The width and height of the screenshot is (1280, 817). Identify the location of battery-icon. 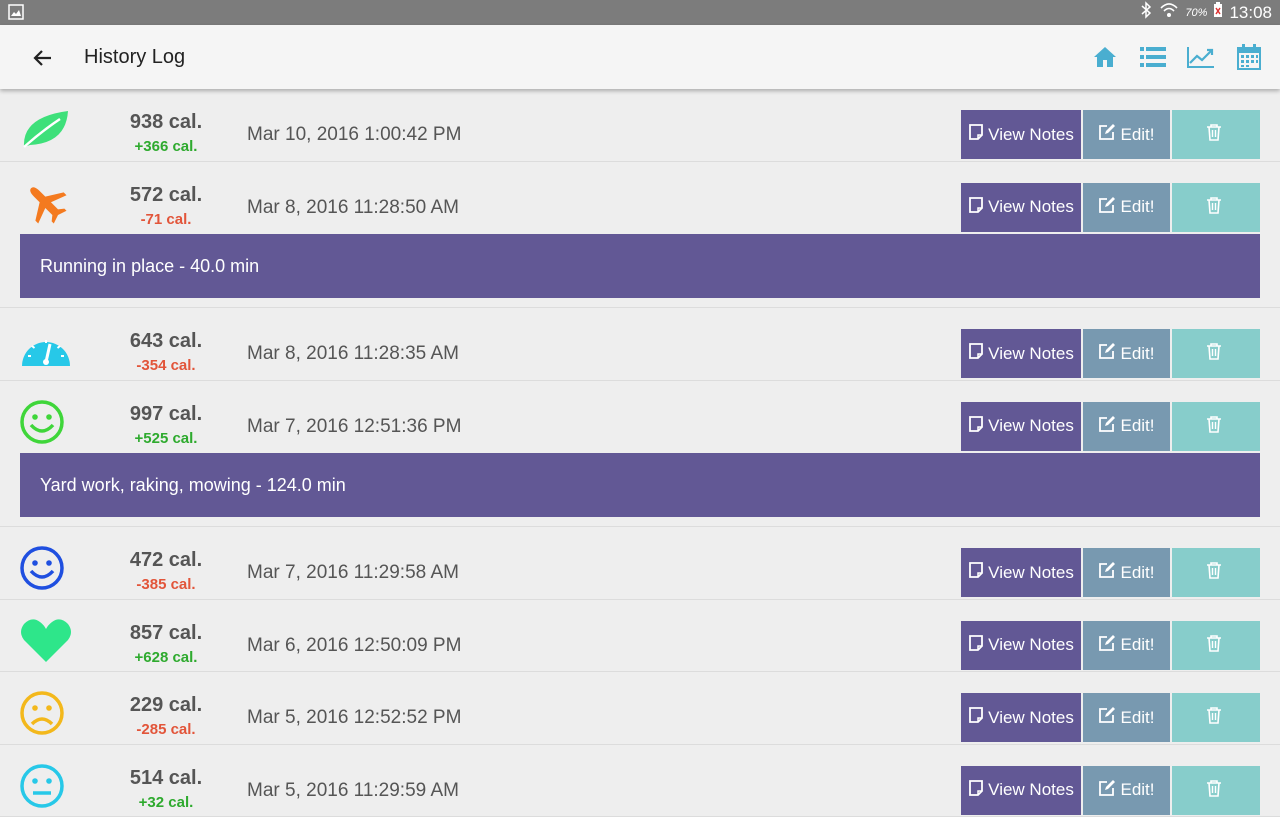
(1218, 12).